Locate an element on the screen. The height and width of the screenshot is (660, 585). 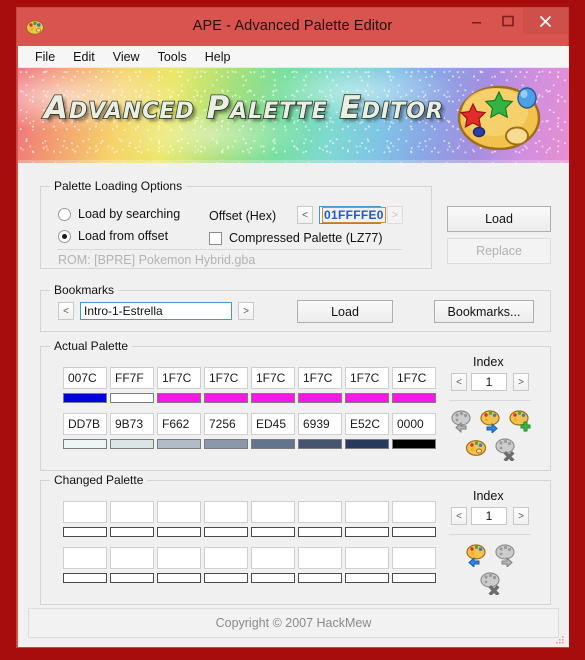
menu-item-edit: Edit is located at coordinates (84, 57).